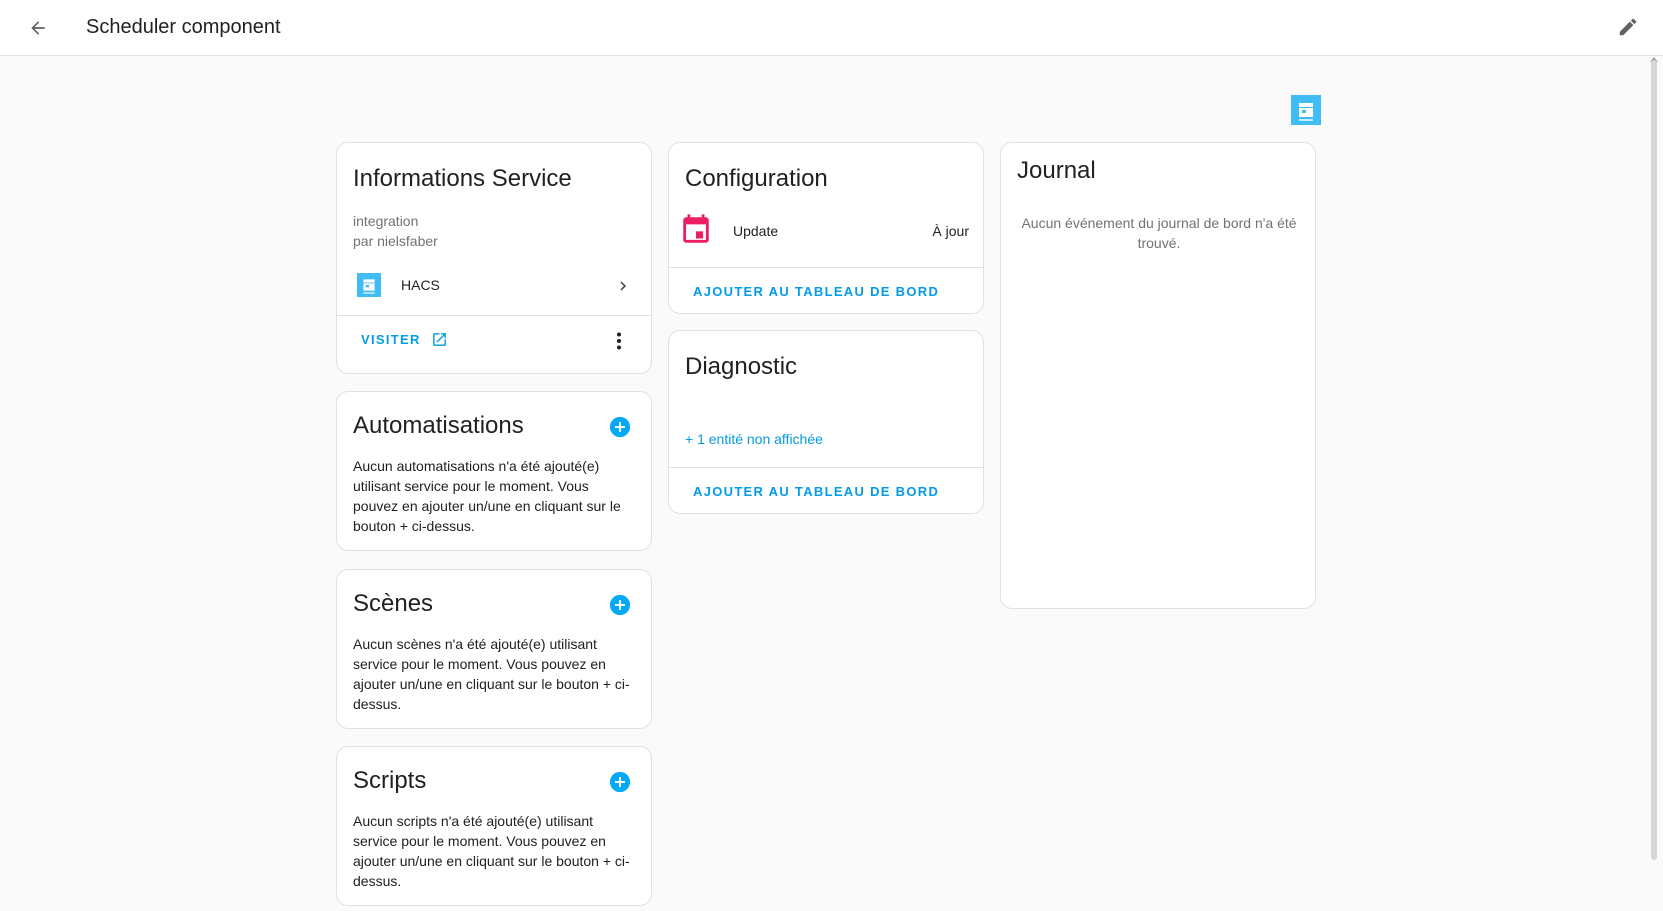  What do you see at coordinates (827, 231) in the screenshot?
I see `update-entity-row: Update À jour` at bounding box center [827, 231].